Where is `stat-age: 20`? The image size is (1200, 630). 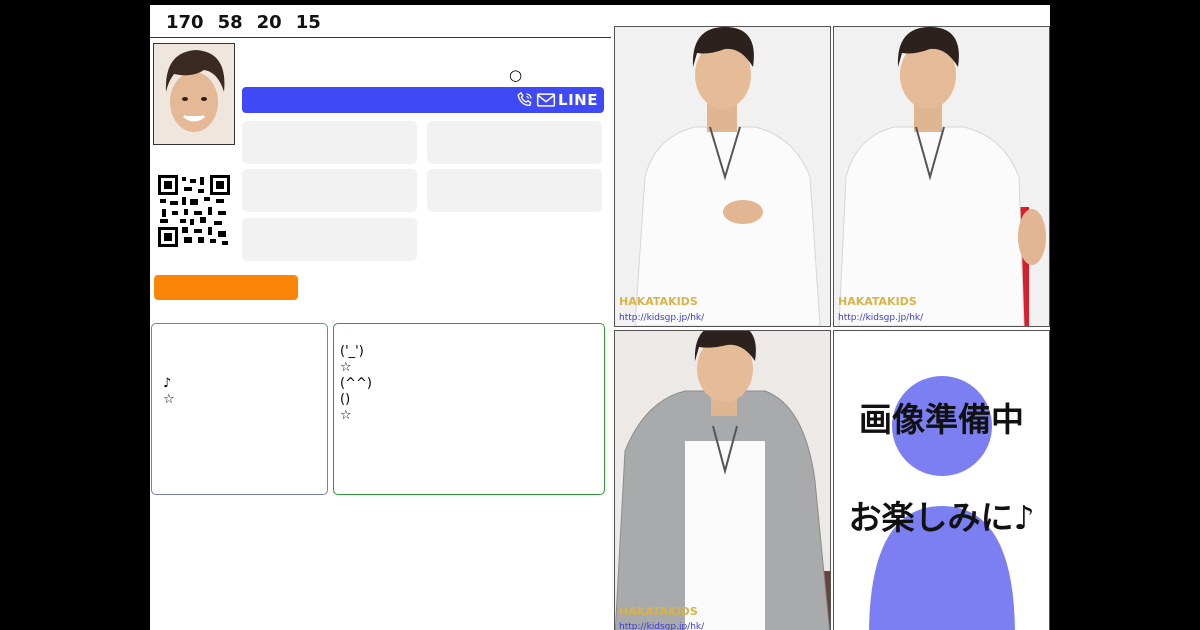
stat-age: 20 is located at coordinates (269, 22).